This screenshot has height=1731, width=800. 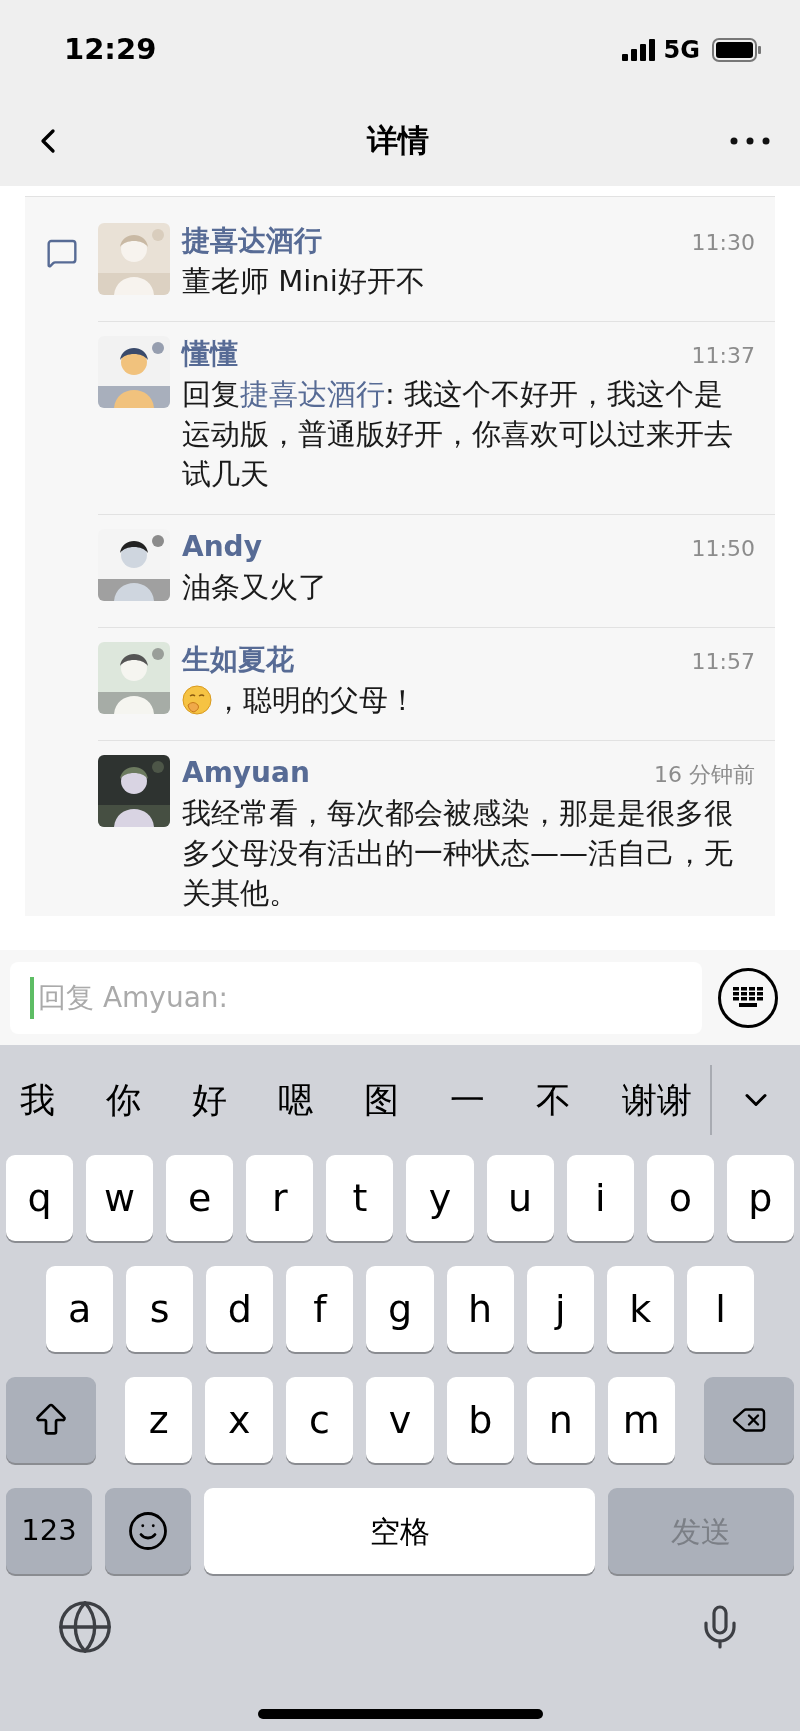 I want to click on comment-time: 11:50, so click(x=723, y=549).